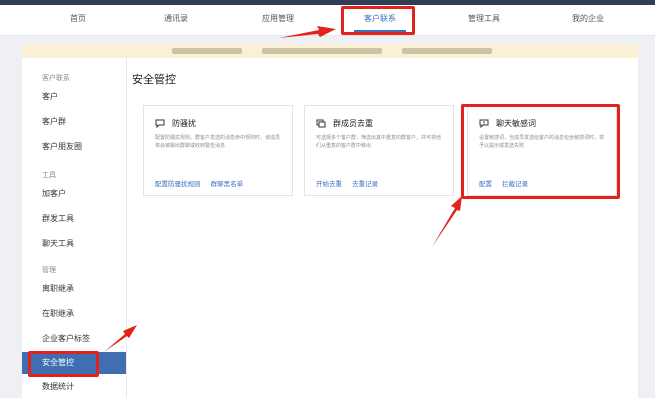 Image resolution: width=655 pixels, height=398 pixels. I want to click on arrow-to-sidebar, so click(120, 338).